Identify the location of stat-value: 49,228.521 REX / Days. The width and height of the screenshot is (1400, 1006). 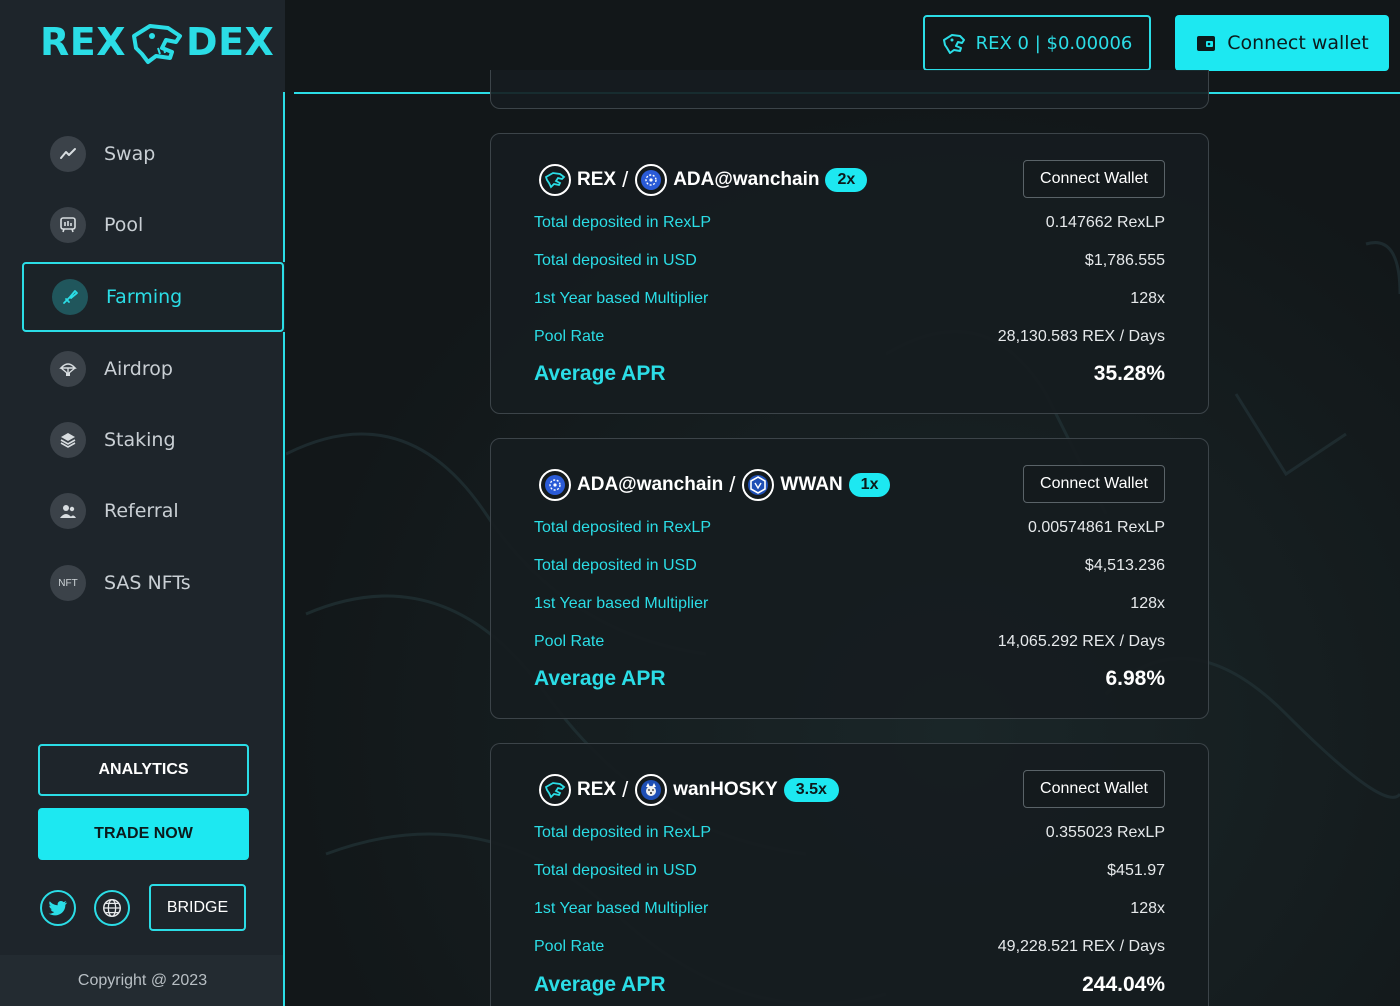
(1081, 946).